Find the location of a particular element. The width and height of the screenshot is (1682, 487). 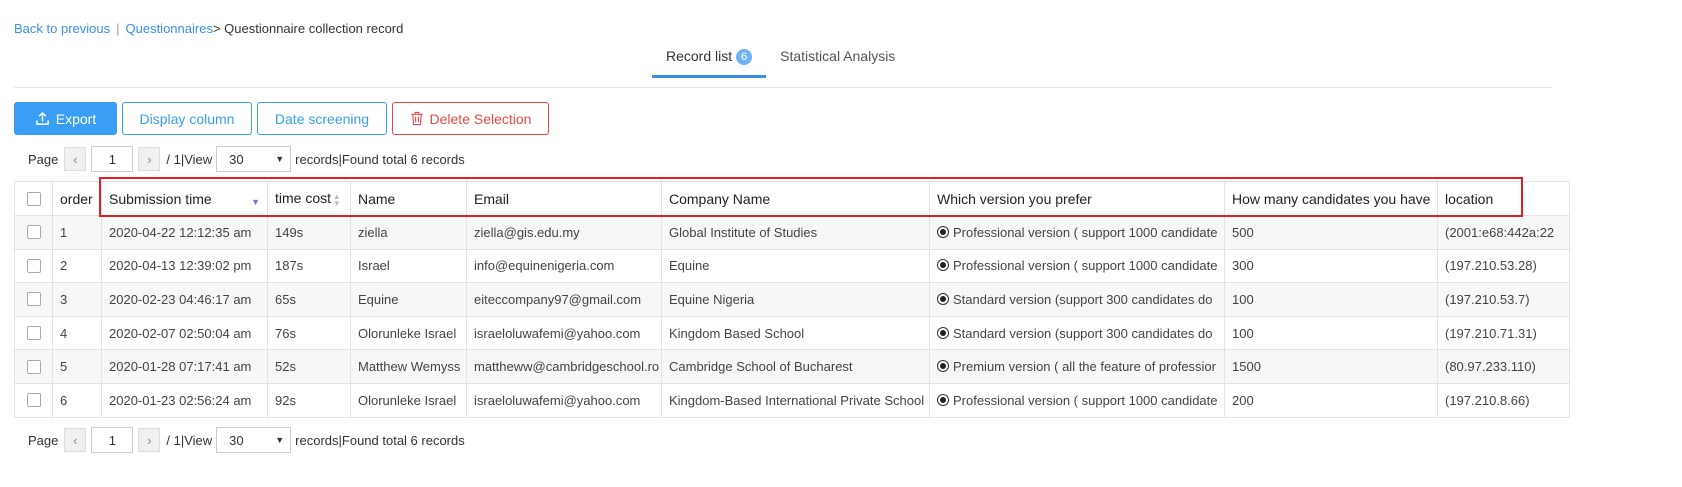

cell-location: (197.210.71.31) is located at coordinates (1503, 333).